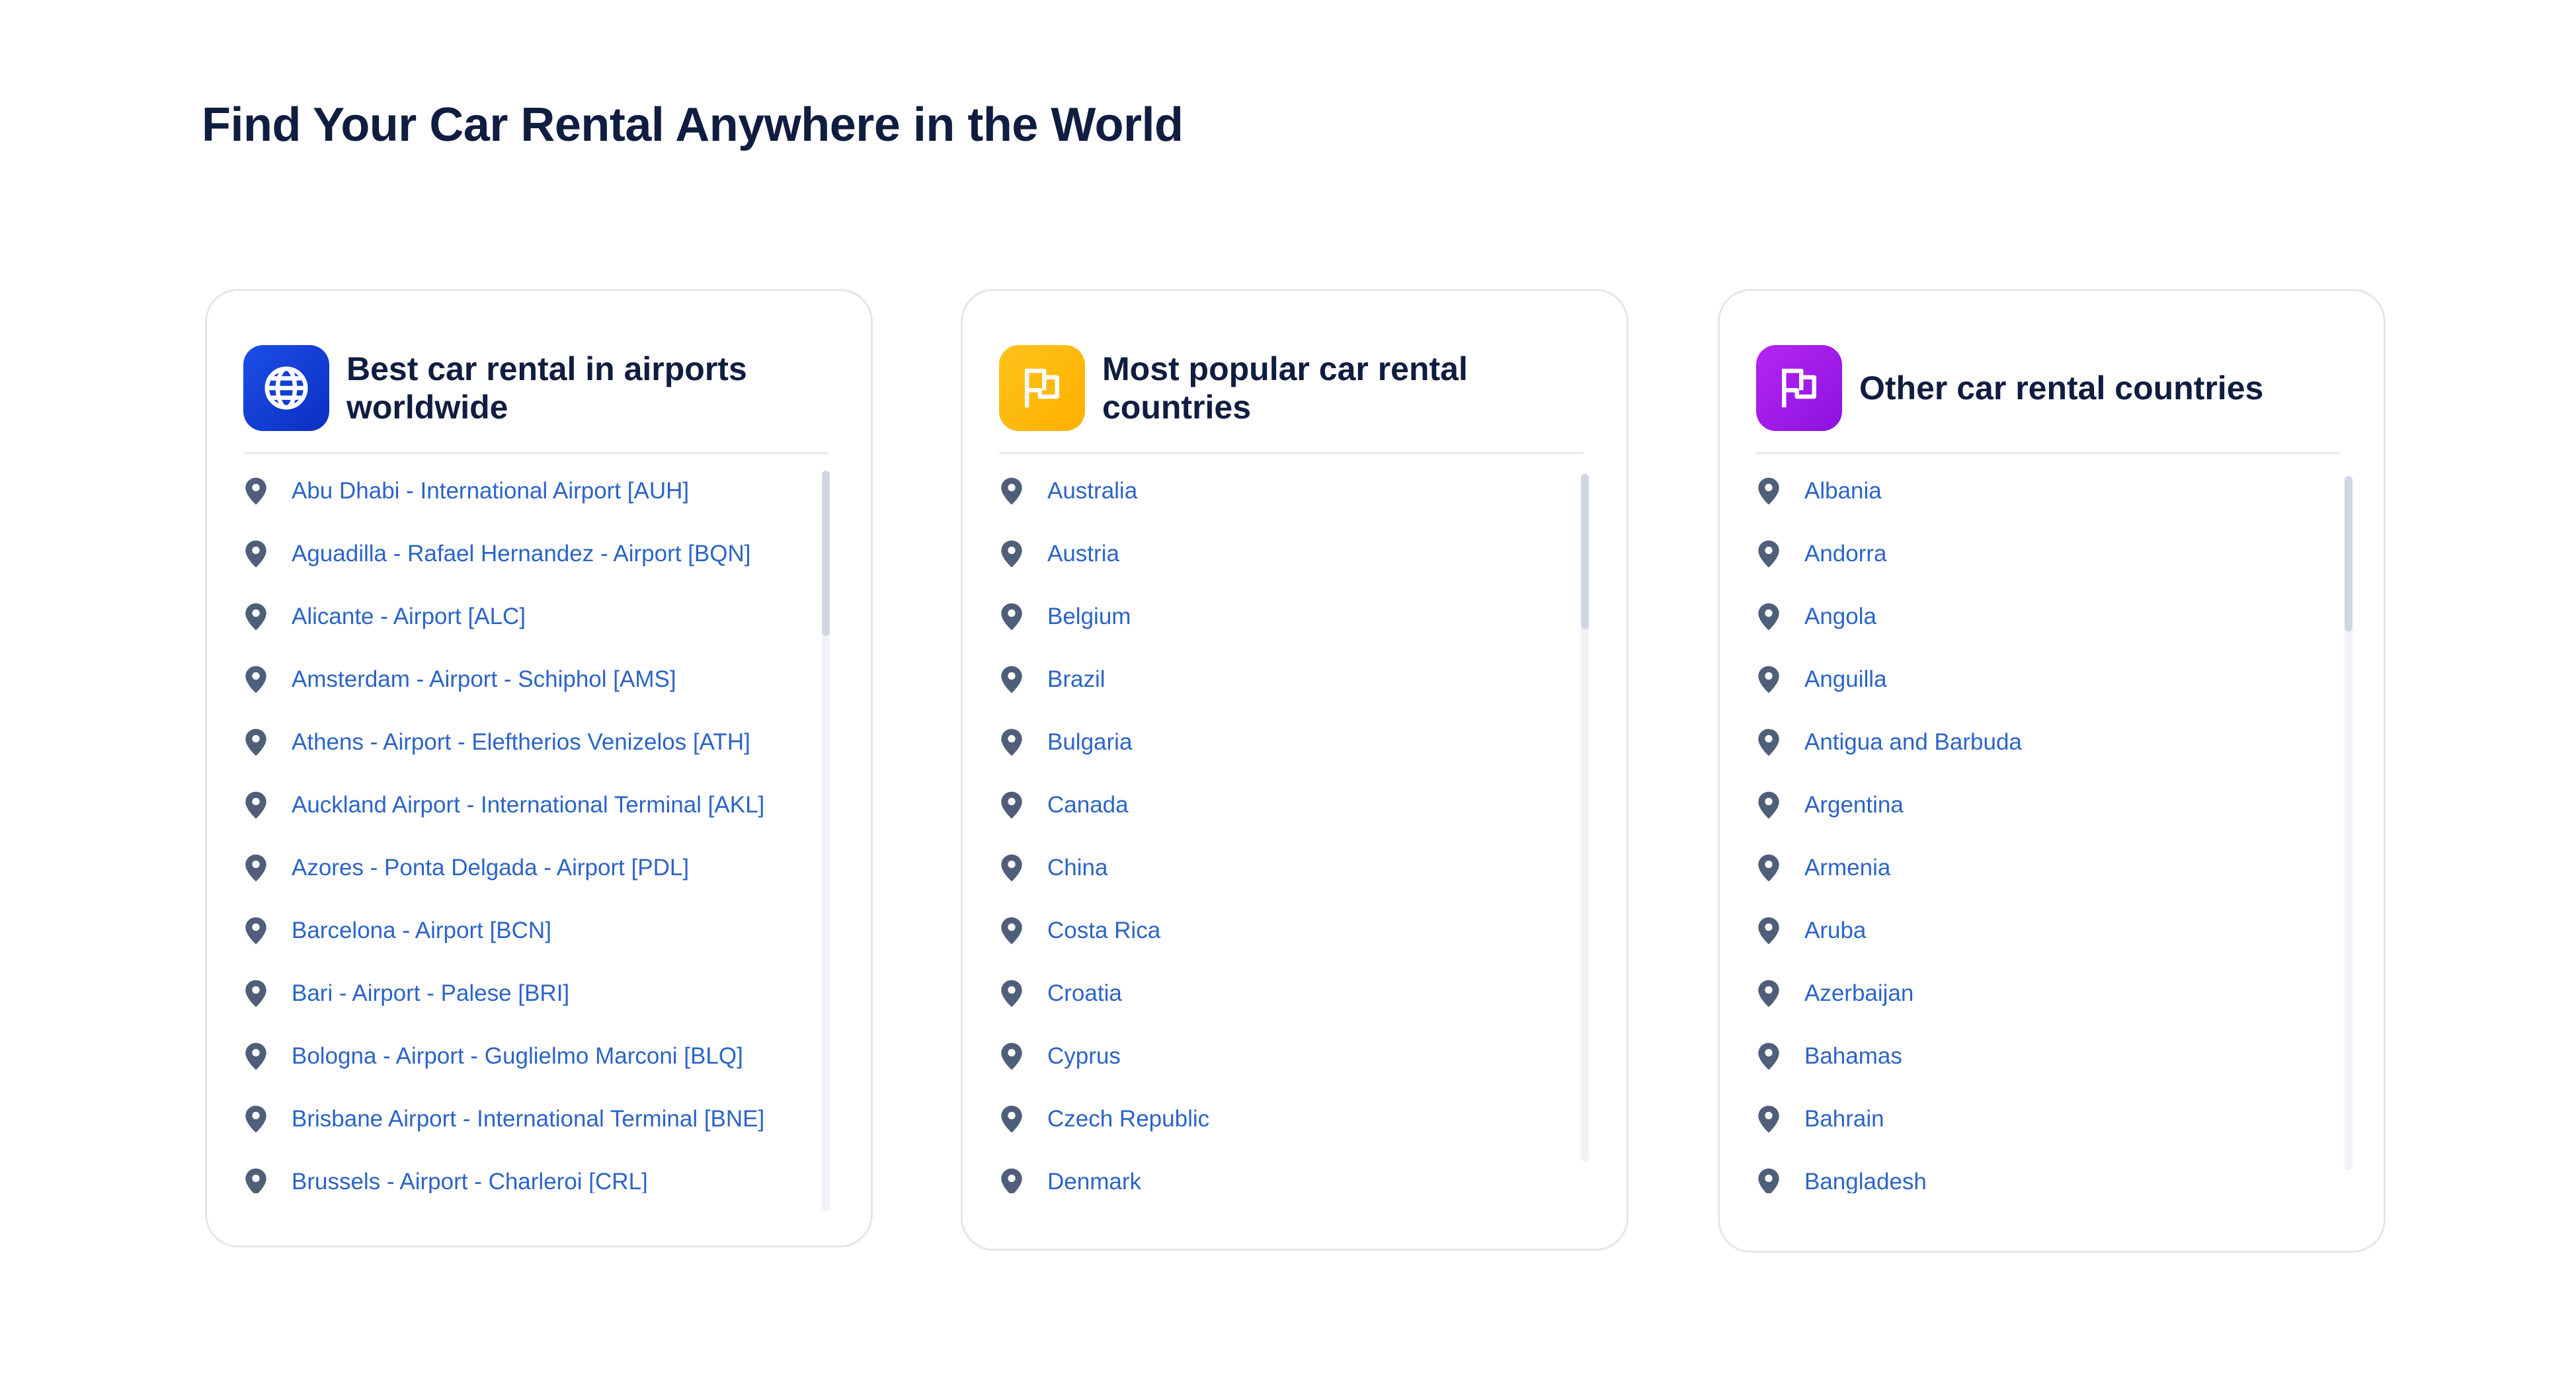  What do you see at coordinates (1847, 868) in the screenshot?
I see `location-link: Armenia` at bounding box center [1847, 868].